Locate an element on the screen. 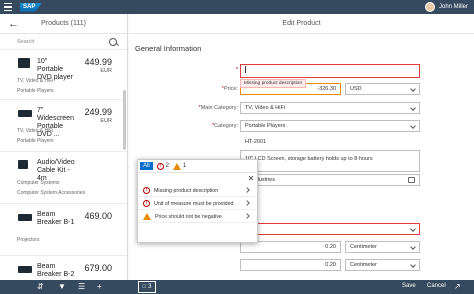  text-cursor is located at coordinates (245, 70).